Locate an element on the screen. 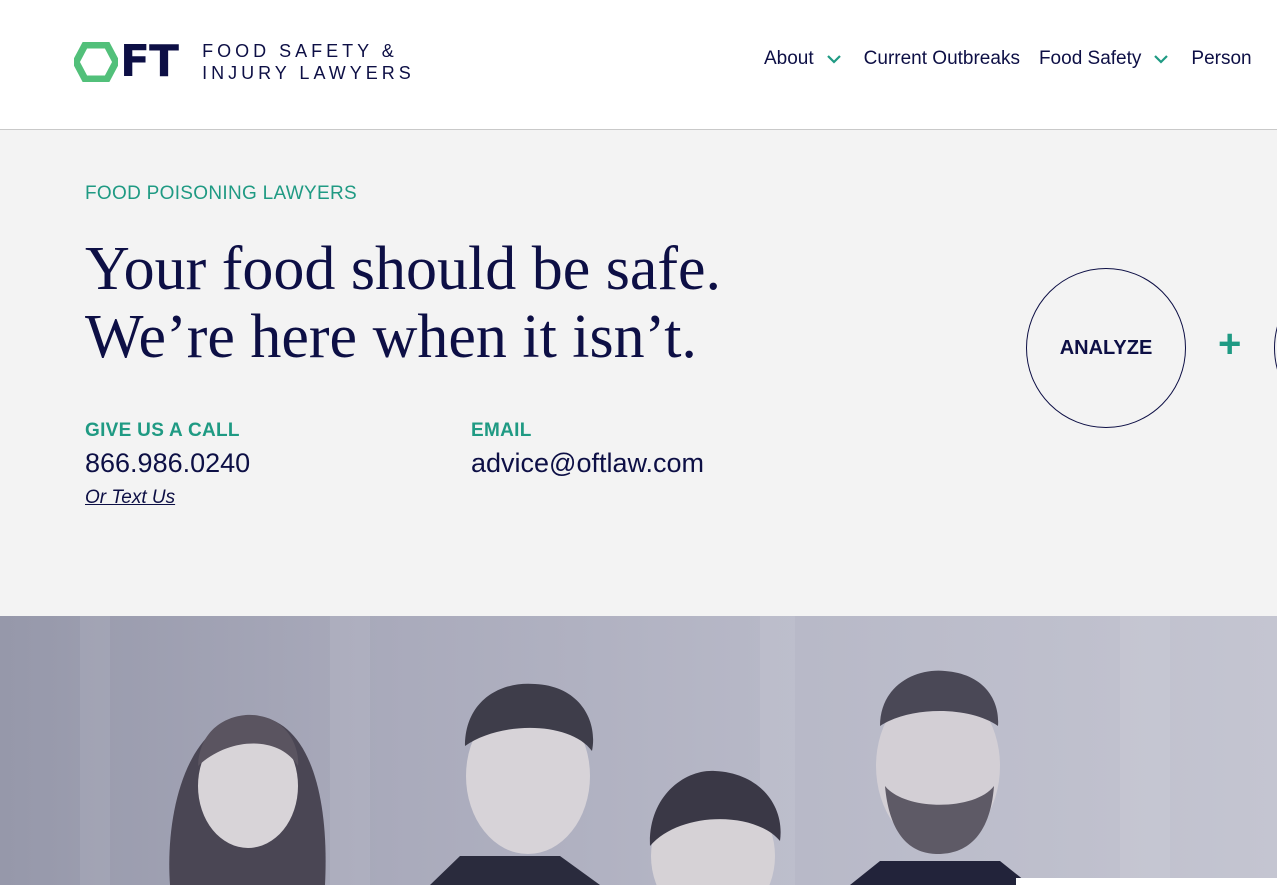  headline-line-2: We’re here when it isn’t. is located at coordinates (391, 337).